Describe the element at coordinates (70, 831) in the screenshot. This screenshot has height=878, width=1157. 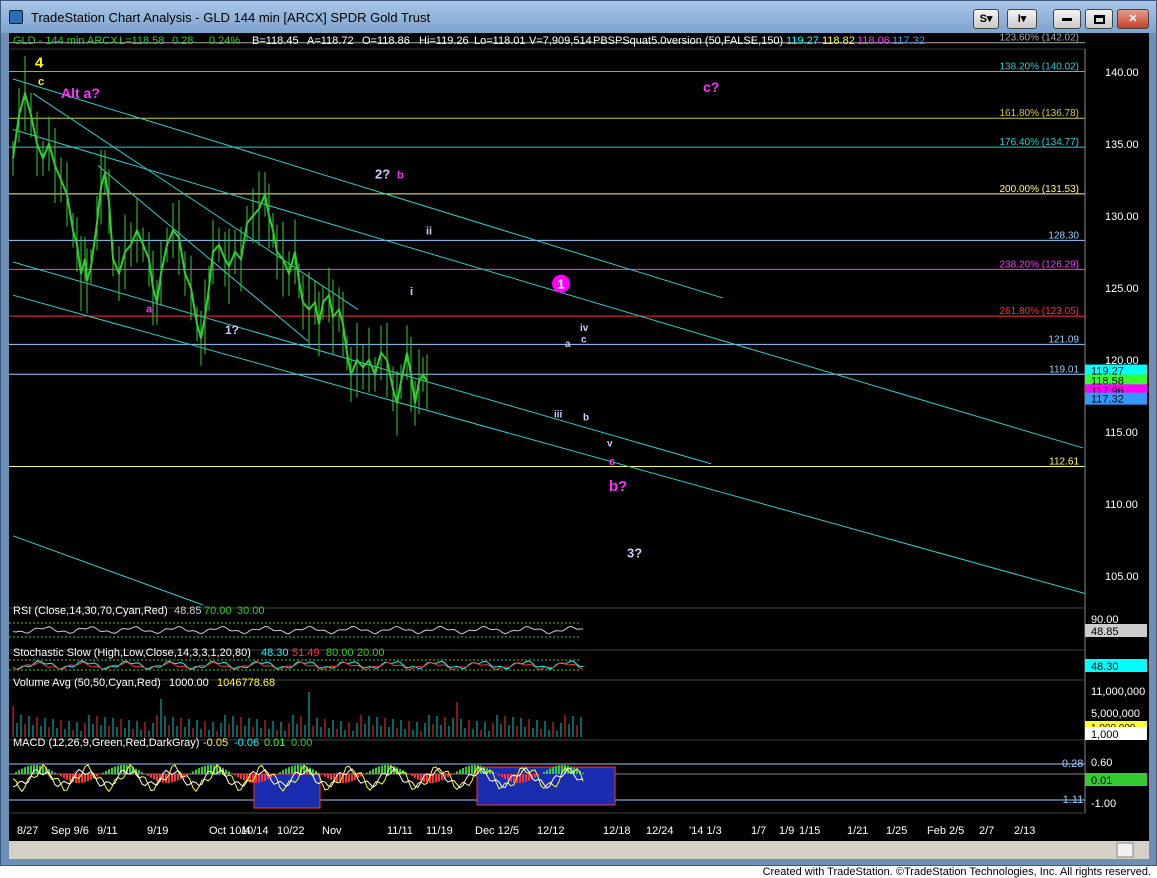
I see `time-label-1: Sep 9/6` at that location.